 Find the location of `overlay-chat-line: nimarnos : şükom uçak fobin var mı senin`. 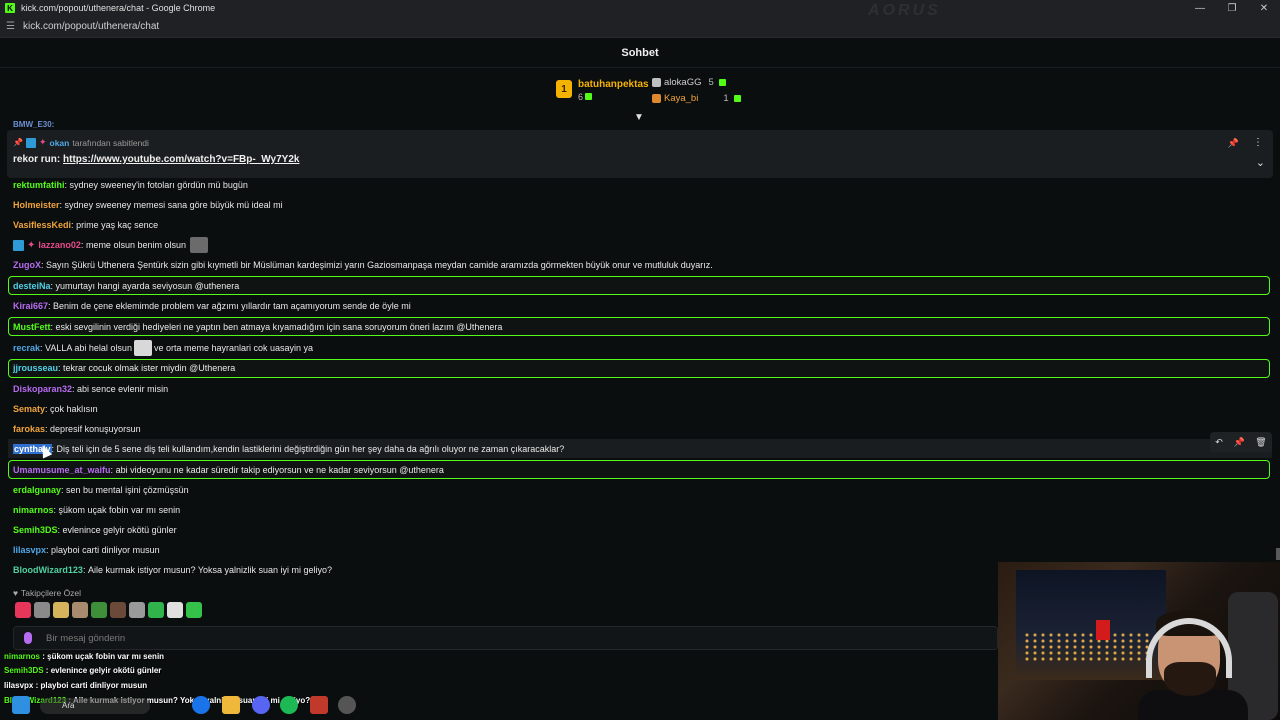

overlay-chat-line: nimarnos : şükom uçak fobin var mı senin is located at coordinates (84, 656).